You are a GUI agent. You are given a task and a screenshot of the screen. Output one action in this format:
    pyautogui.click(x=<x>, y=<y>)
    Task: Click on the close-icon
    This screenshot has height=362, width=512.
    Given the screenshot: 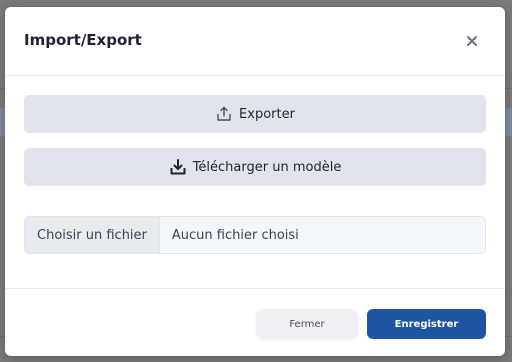 What is the action you would take?
    pyautogui.click(x=472, y=40)
    